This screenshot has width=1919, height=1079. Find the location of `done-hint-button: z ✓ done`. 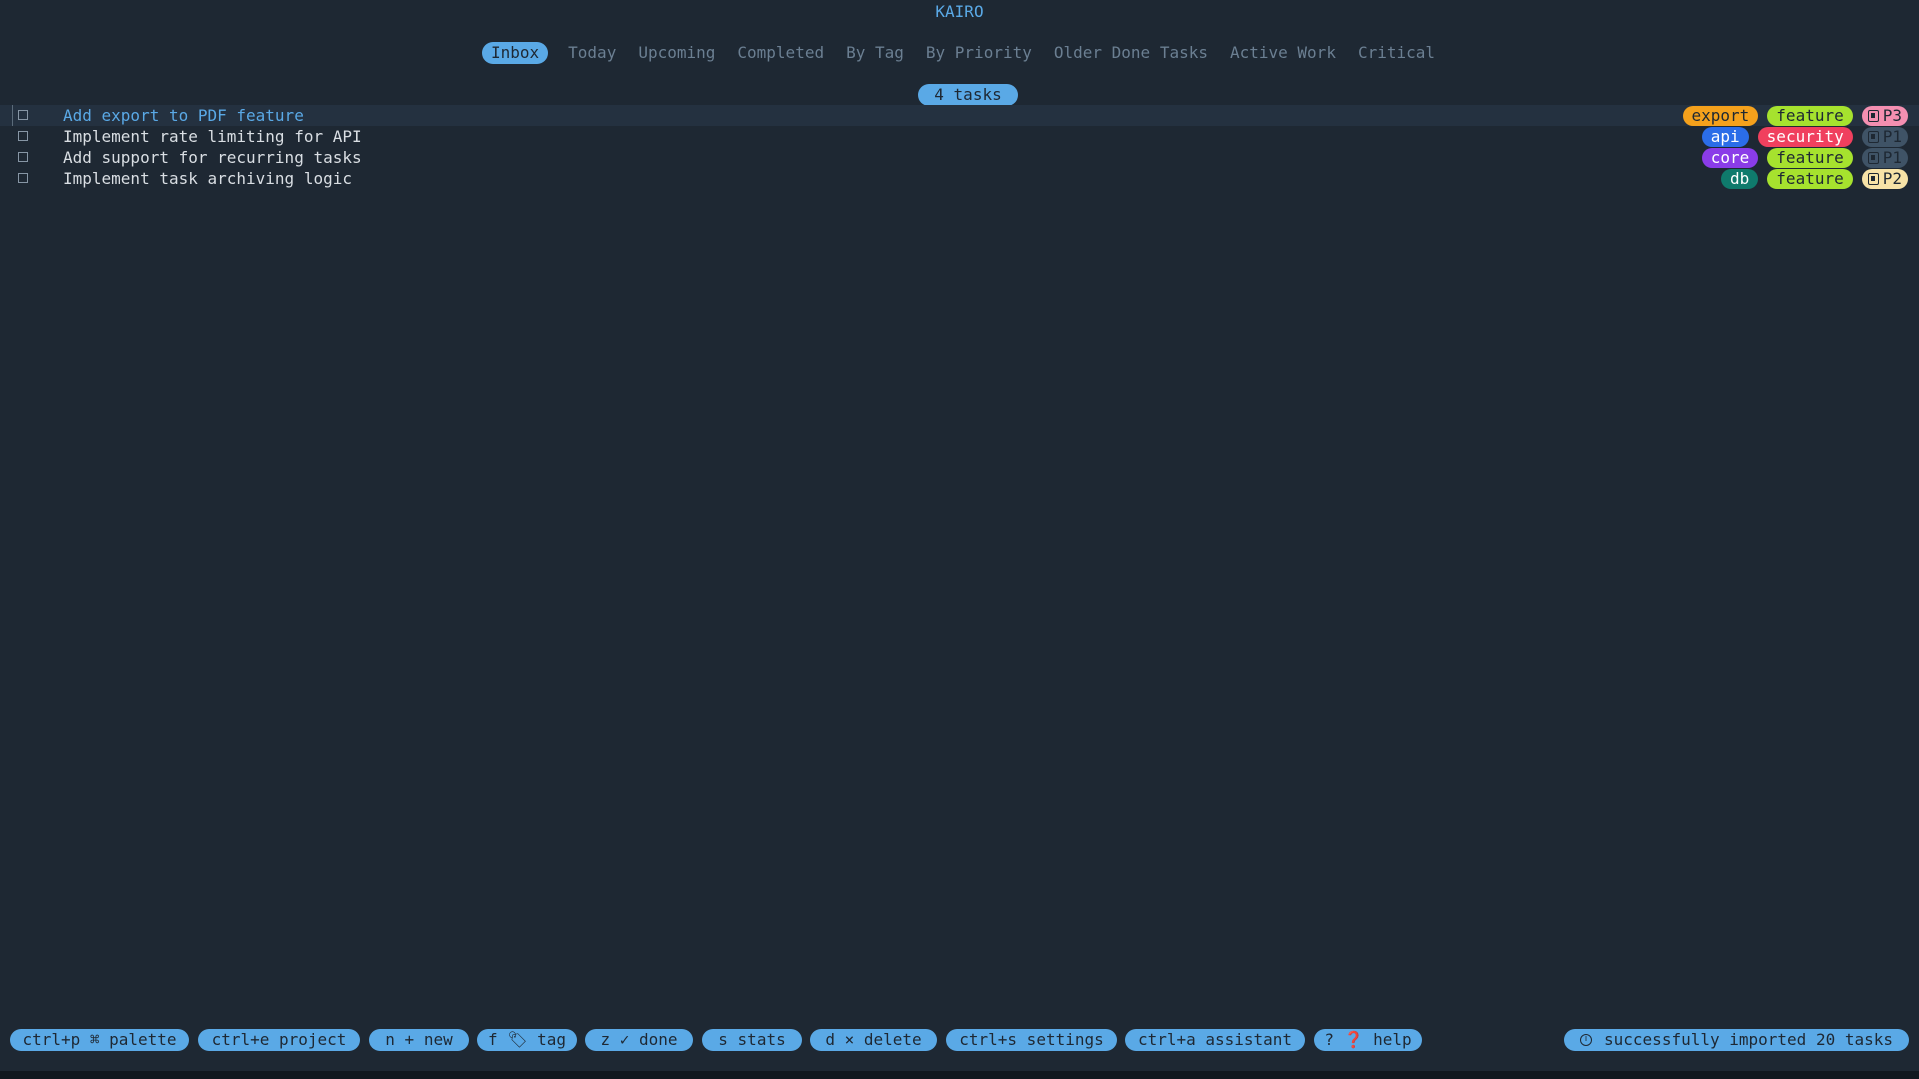

done-hint-button: z ✓ done is located at coordinates (639, 1040).